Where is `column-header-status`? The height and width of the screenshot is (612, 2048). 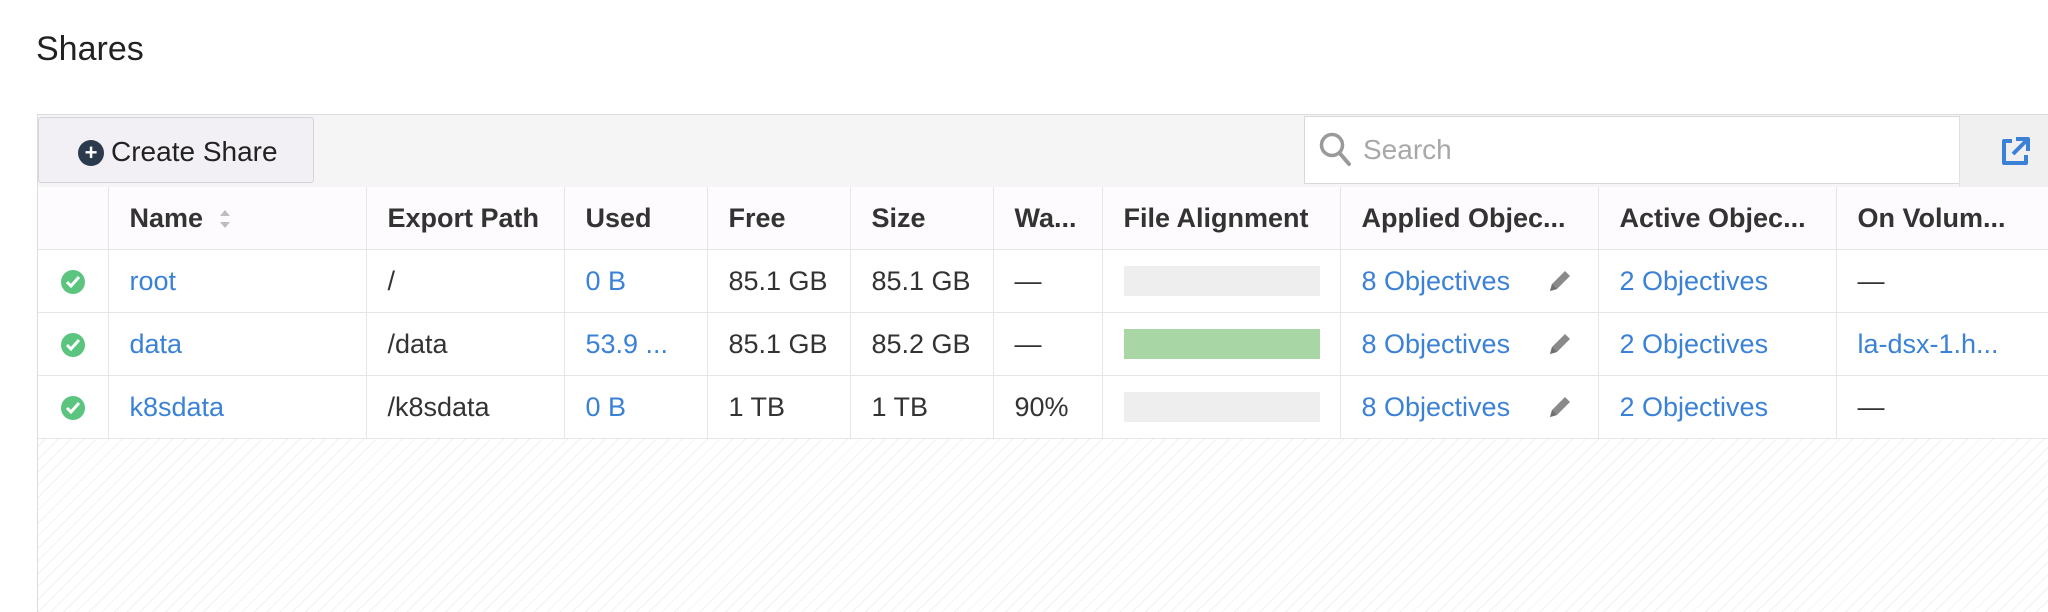 column-header-status is located at coordinates (73, 218).